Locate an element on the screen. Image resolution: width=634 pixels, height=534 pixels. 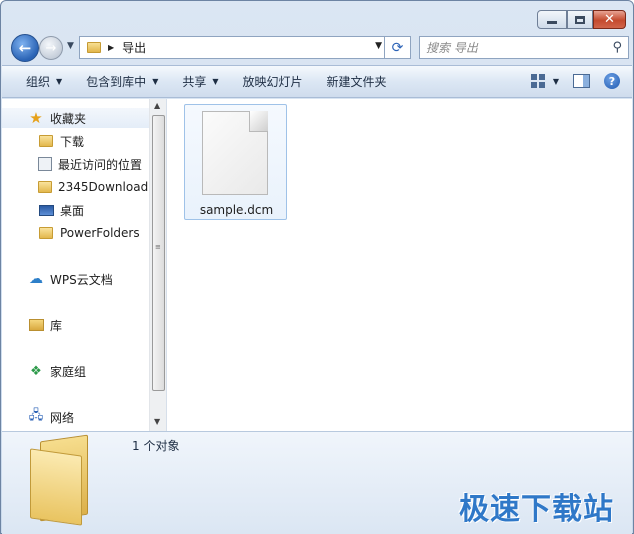
back-button: ← is located at coordinates (25, 48).